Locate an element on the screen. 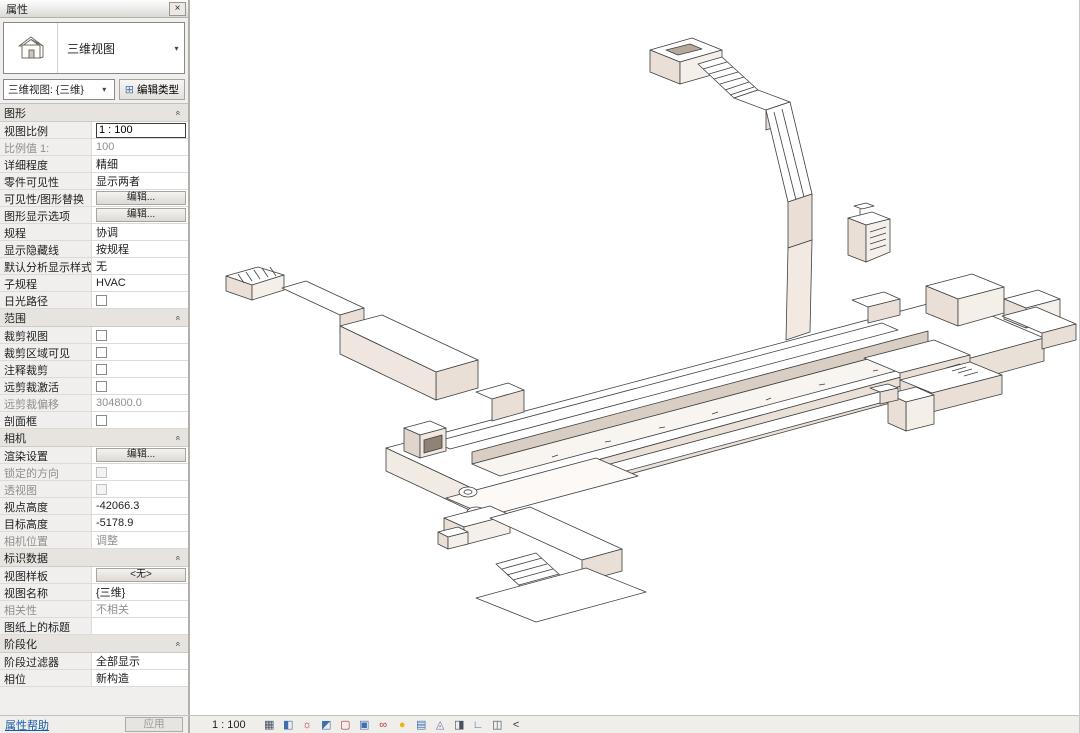 This screenshot has height=733, width=1080. status-bar: 属性帮助 应用 1 : 100 ▦ ◧ ☼ ◩ ▢ ▣ ∞ ● ▤ ◬ ◨ ∟ ◫ < is located at coordinates (539, 724).